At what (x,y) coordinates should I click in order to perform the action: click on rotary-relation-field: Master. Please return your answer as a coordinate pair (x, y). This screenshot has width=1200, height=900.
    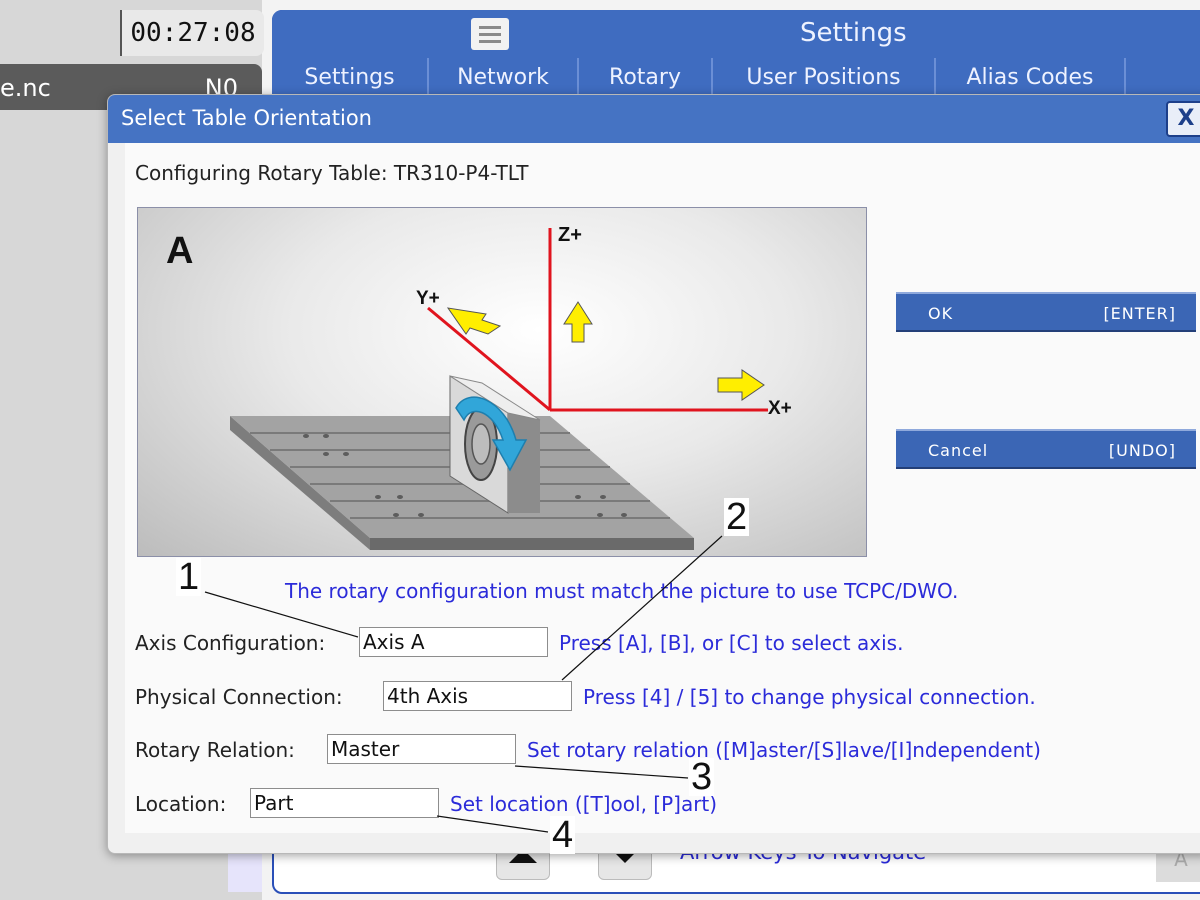
    Looking at the image, I should click on (421, 749).